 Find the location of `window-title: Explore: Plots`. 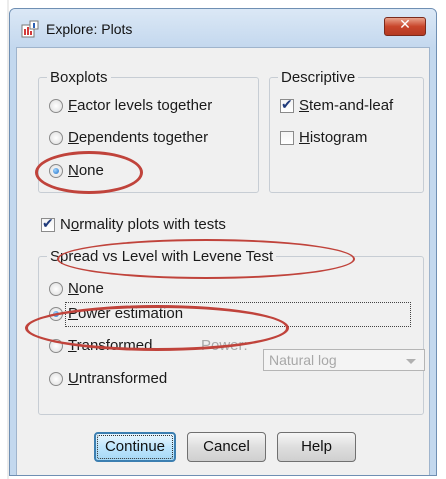

window-title: Explore: Plots is located at coordinates (89, 29).